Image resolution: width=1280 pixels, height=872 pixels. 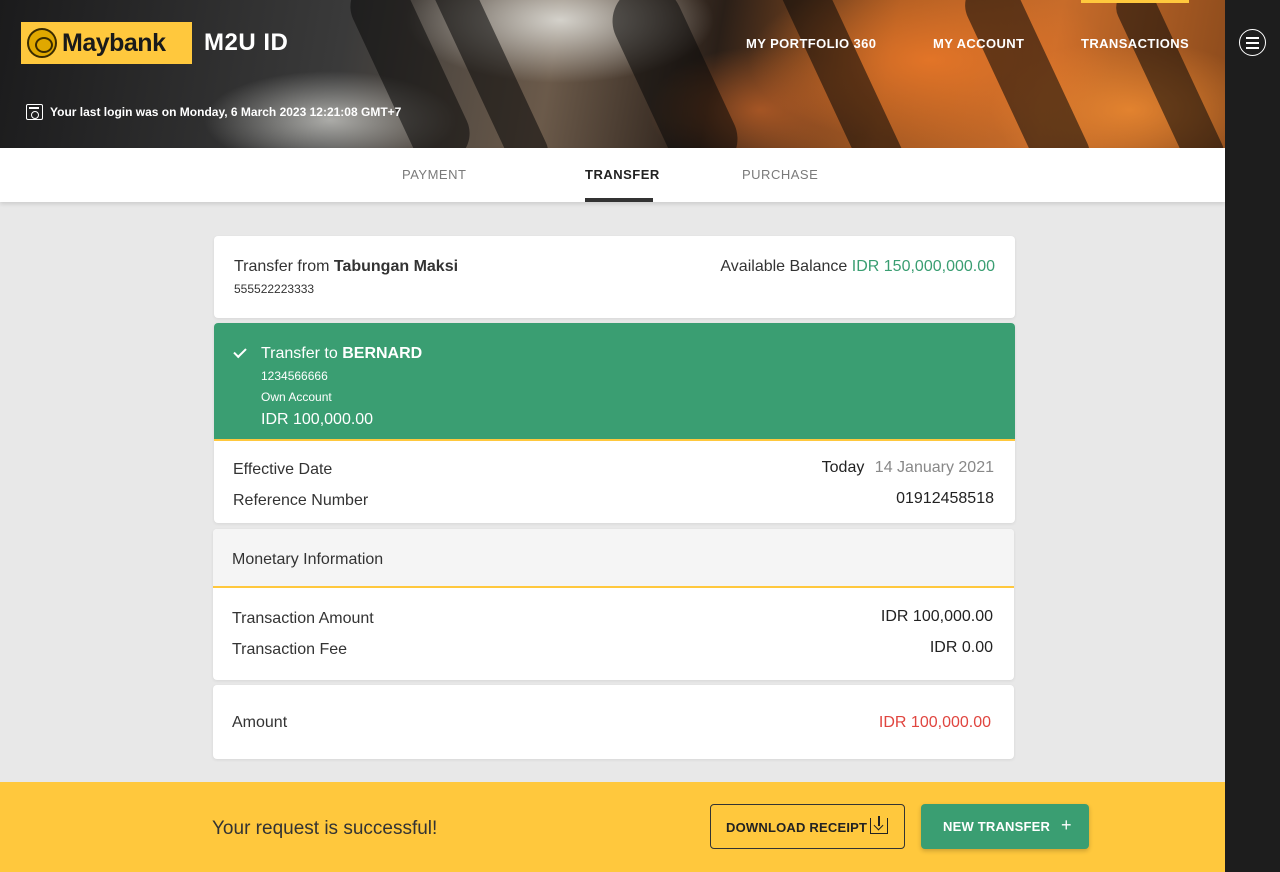 What do you see at coordinates (1066, 825) in the screenshot?
I see `plus-icon: +` at bounding box center [1066, 825].